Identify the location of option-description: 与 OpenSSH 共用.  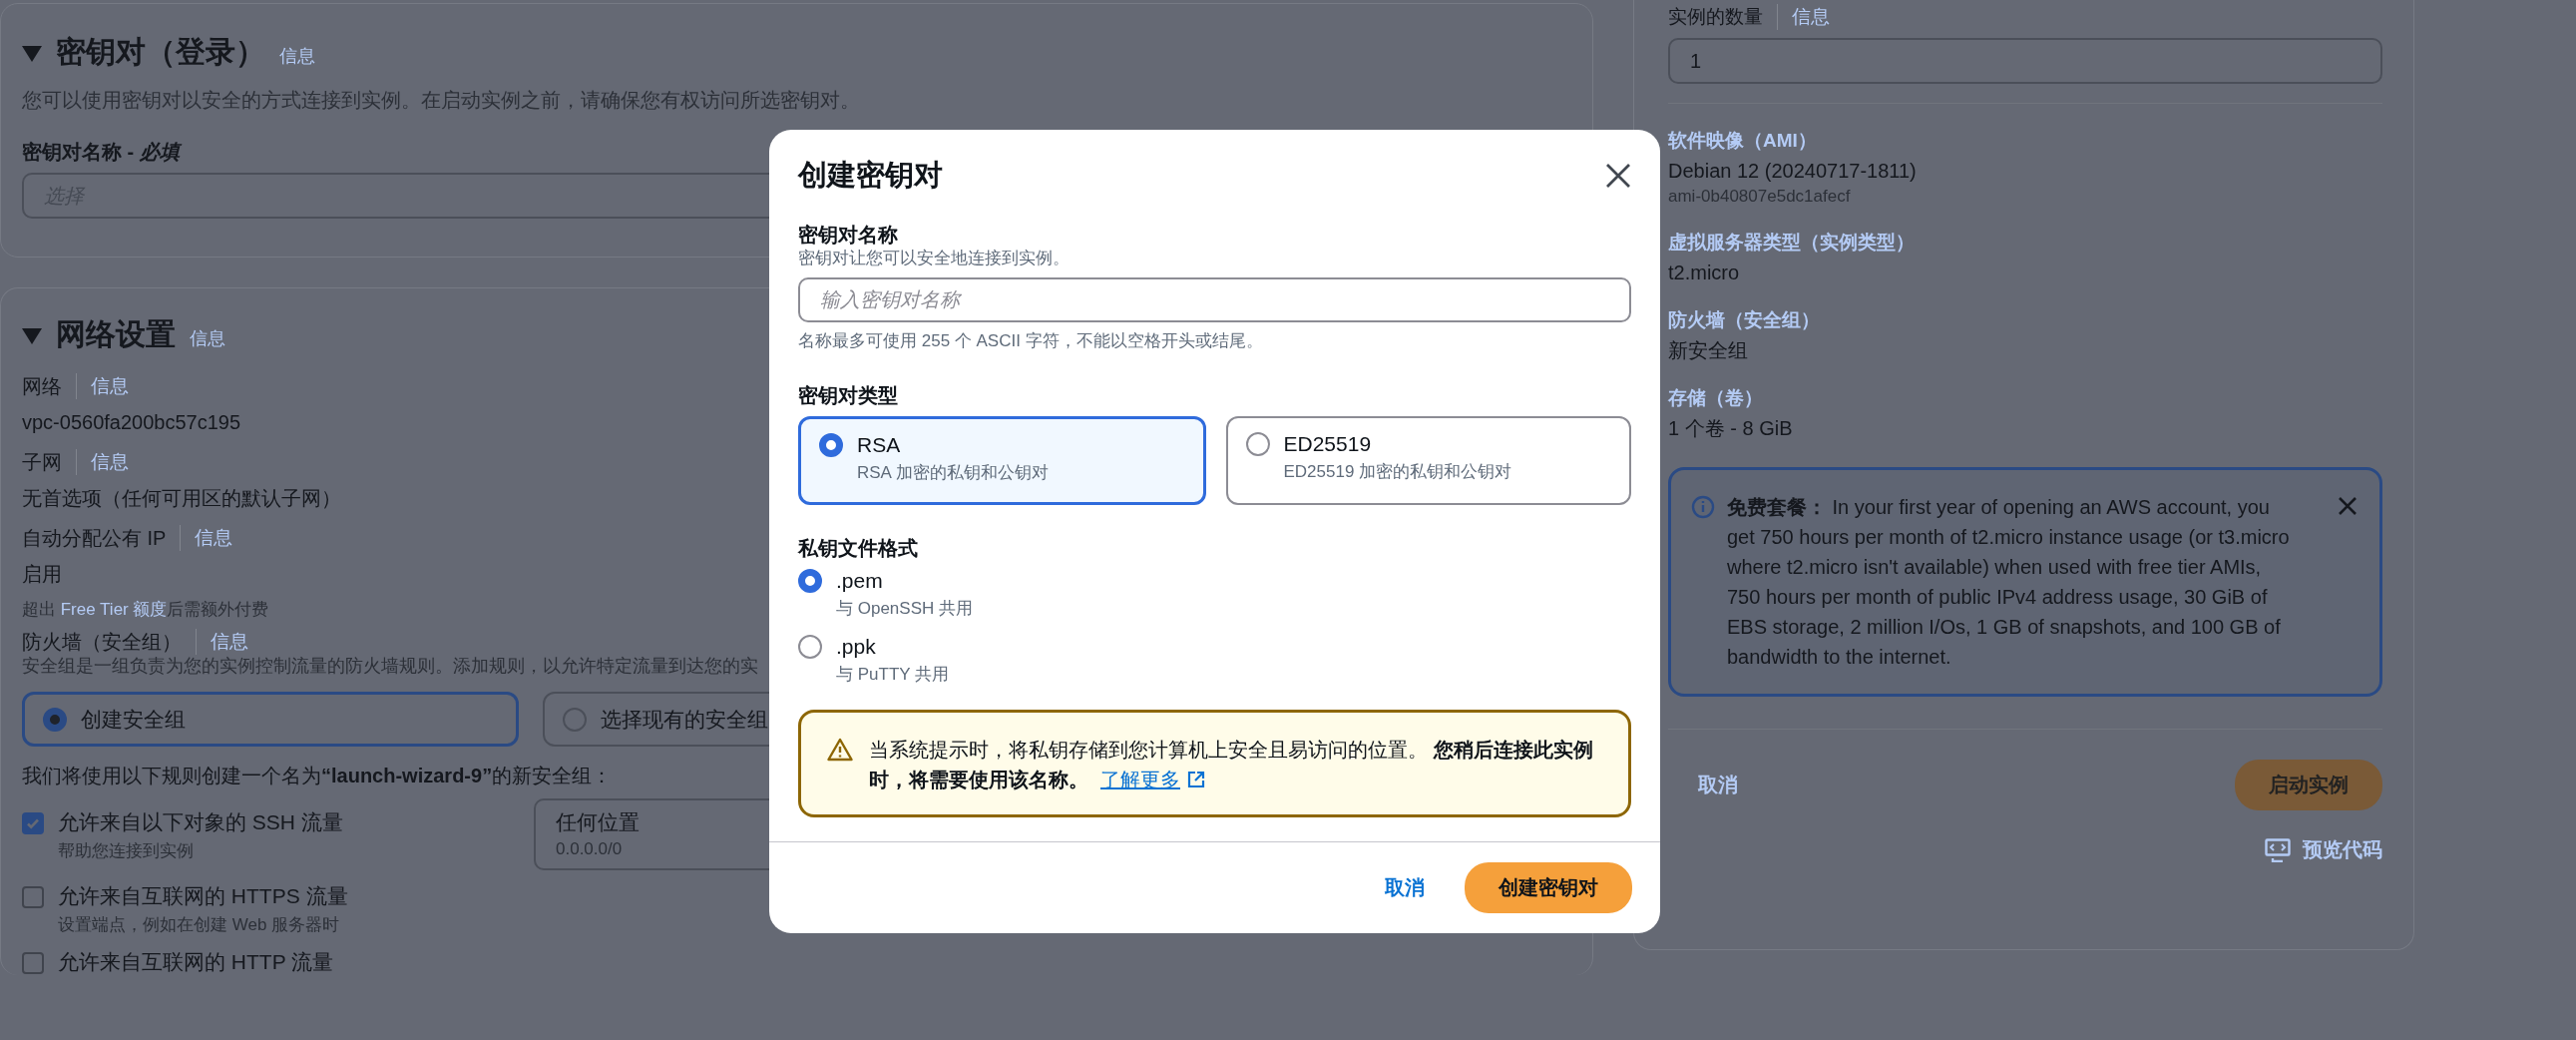
(904, 609).